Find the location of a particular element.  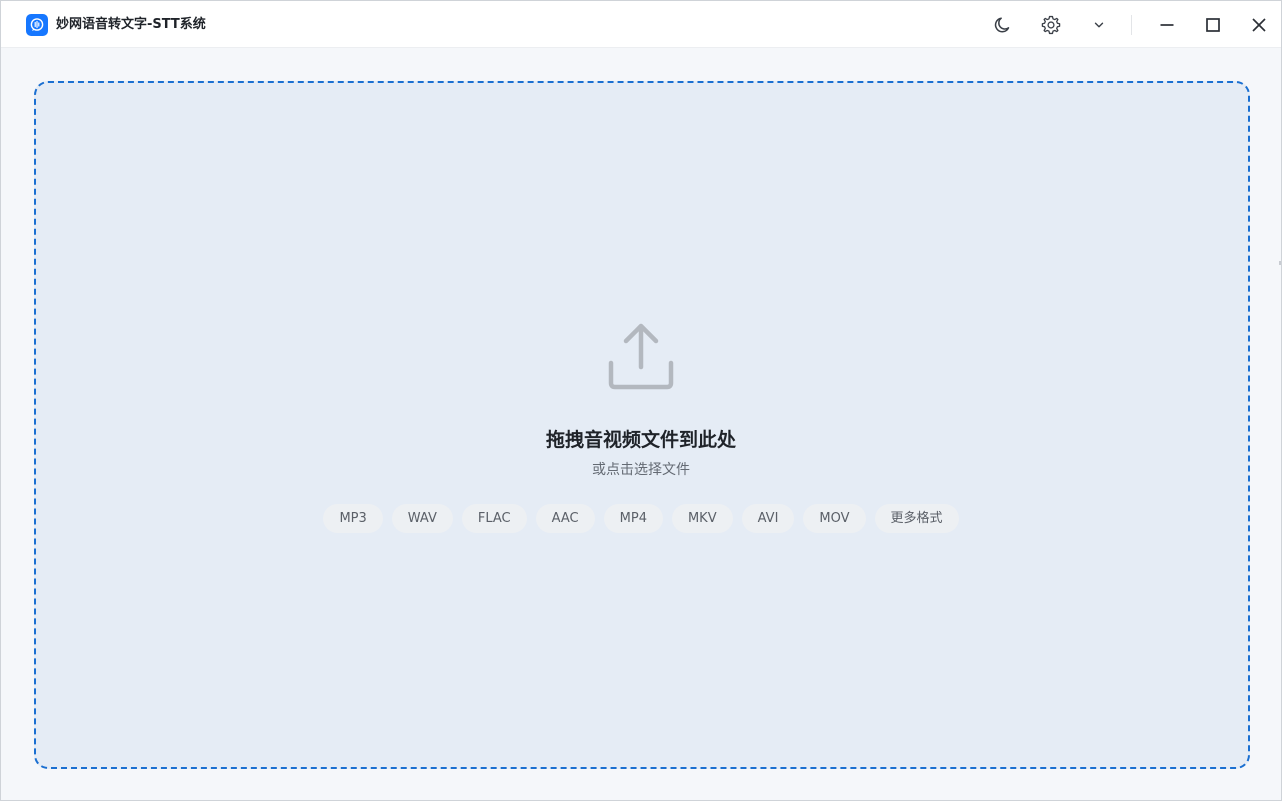

chevron-down-icon is located at coordinates (1099, 25).